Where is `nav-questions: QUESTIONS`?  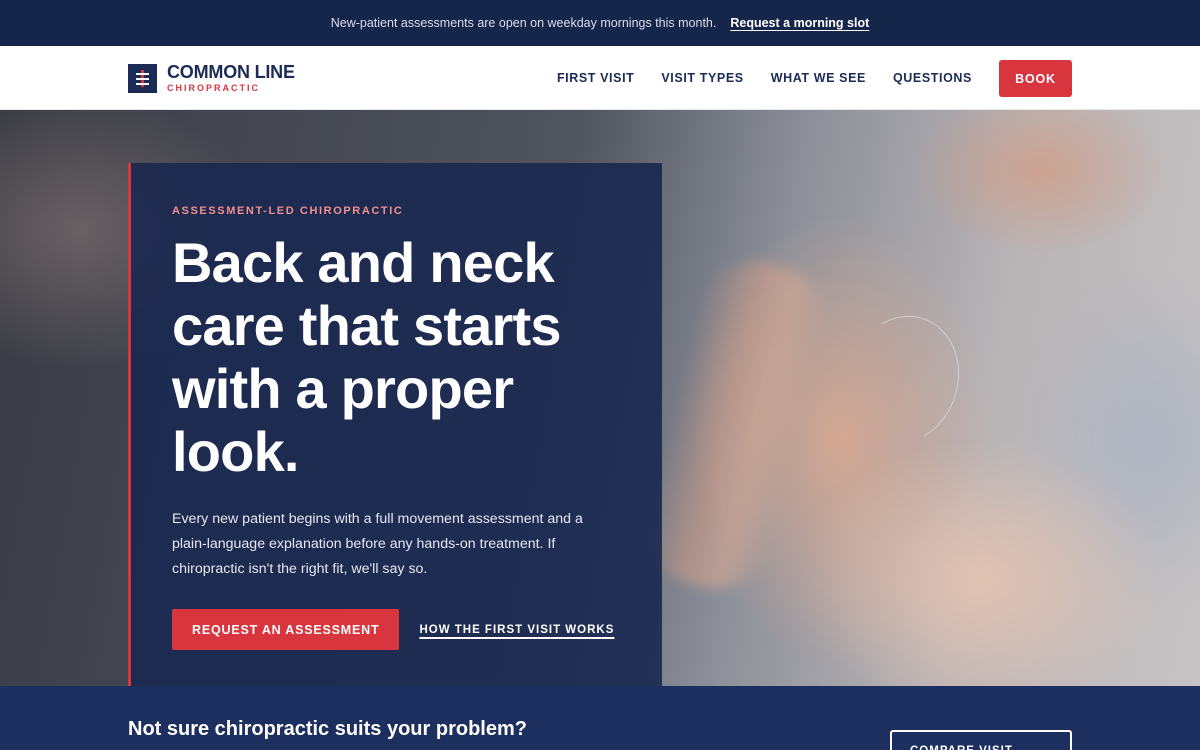 nav-questions: QUESTIONS is located at coordinates (932, 78).